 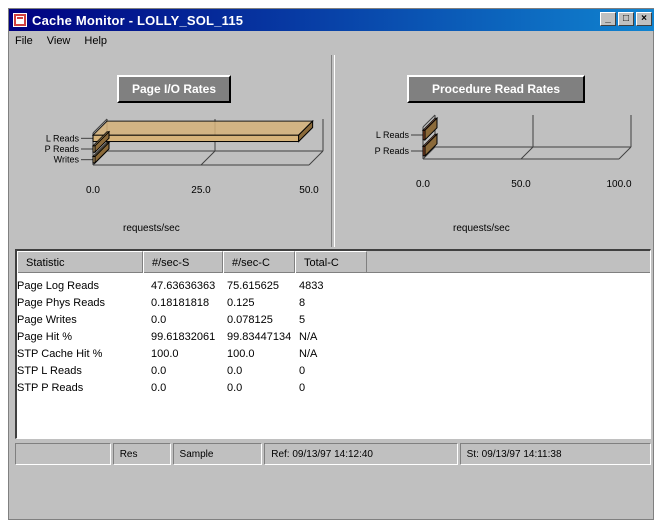 I want to click on app-icon, so click(x=20, y=20).